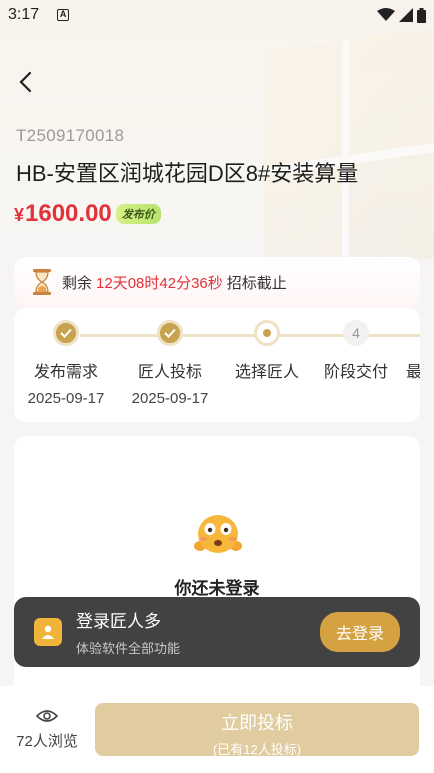 The height and width of the screenshot is (773, 434). I want to click on countdown-prefix: 剩余, so click(77, 283).